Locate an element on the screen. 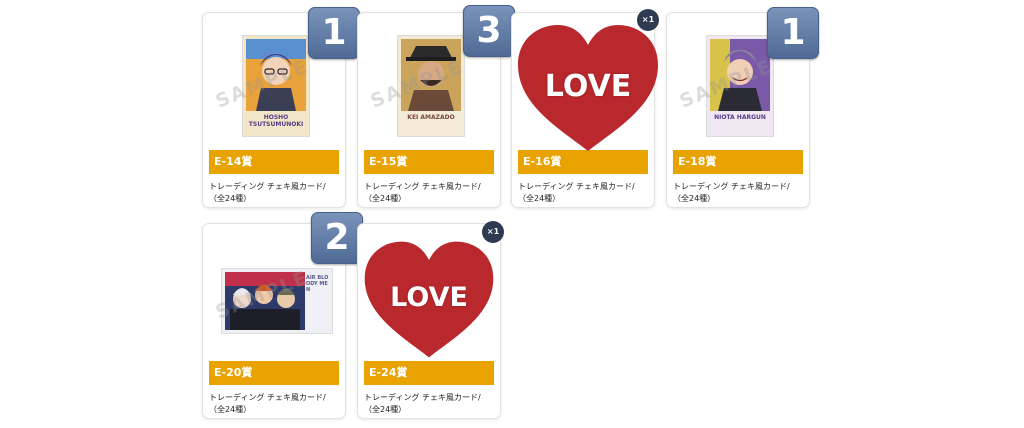  quantity-badge: 3 is located at coordinates (489, 31).